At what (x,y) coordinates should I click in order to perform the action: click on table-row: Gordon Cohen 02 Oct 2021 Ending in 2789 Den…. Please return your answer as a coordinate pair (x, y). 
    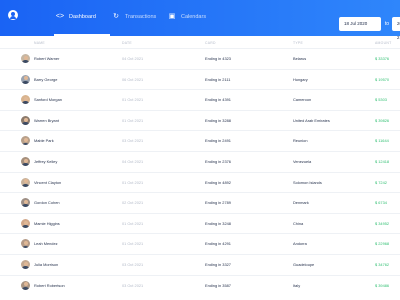
    Looking at the image, I should click on (200, 202).